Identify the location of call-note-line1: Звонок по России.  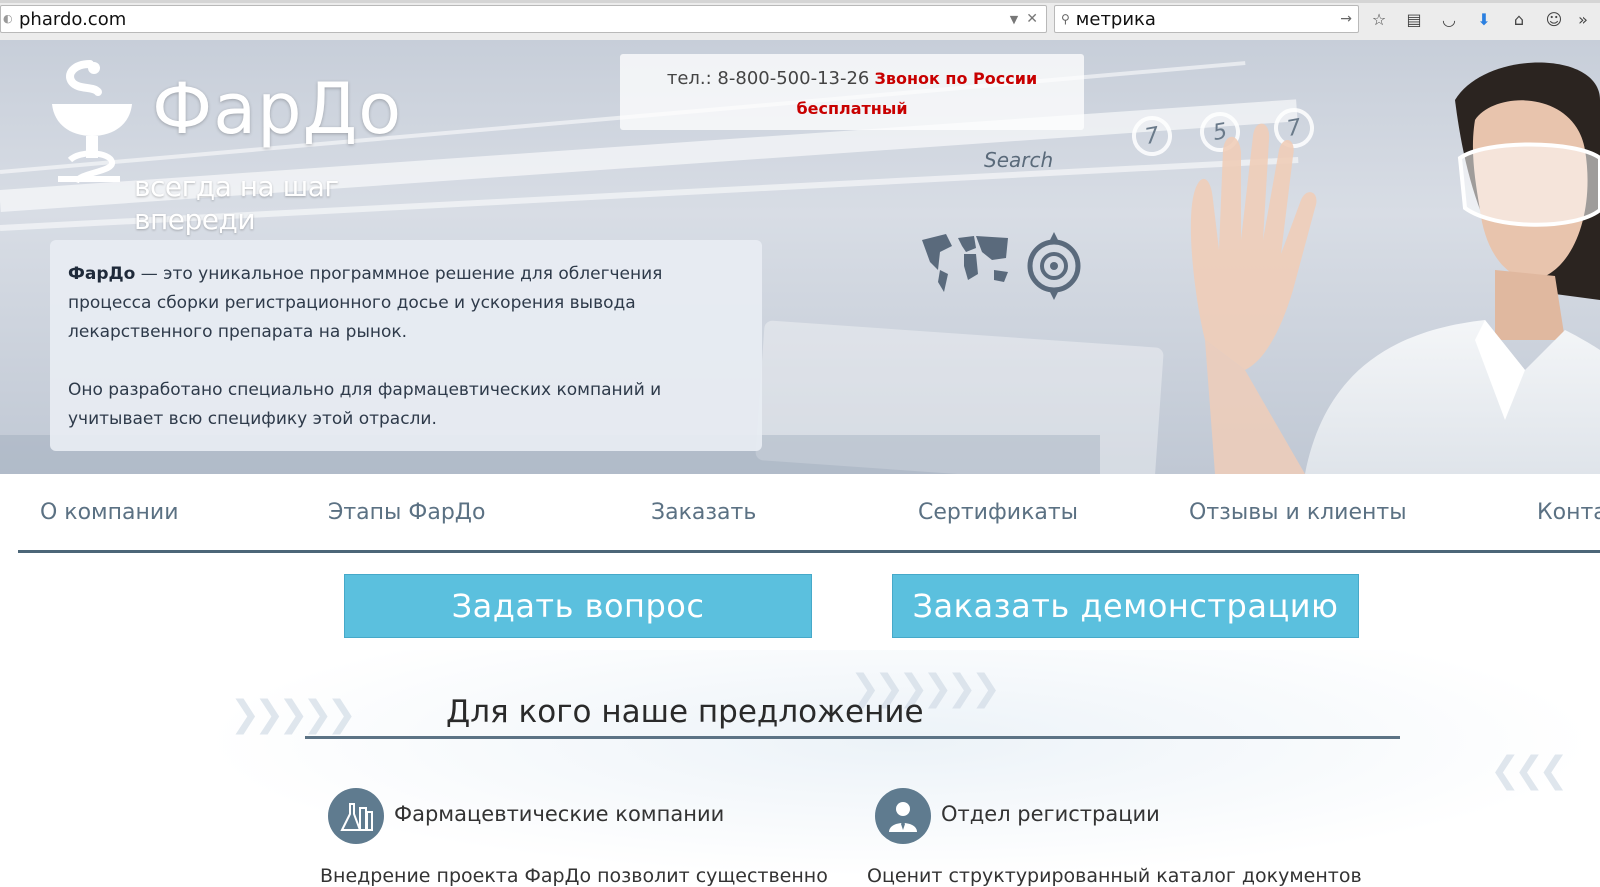
(956, 78).